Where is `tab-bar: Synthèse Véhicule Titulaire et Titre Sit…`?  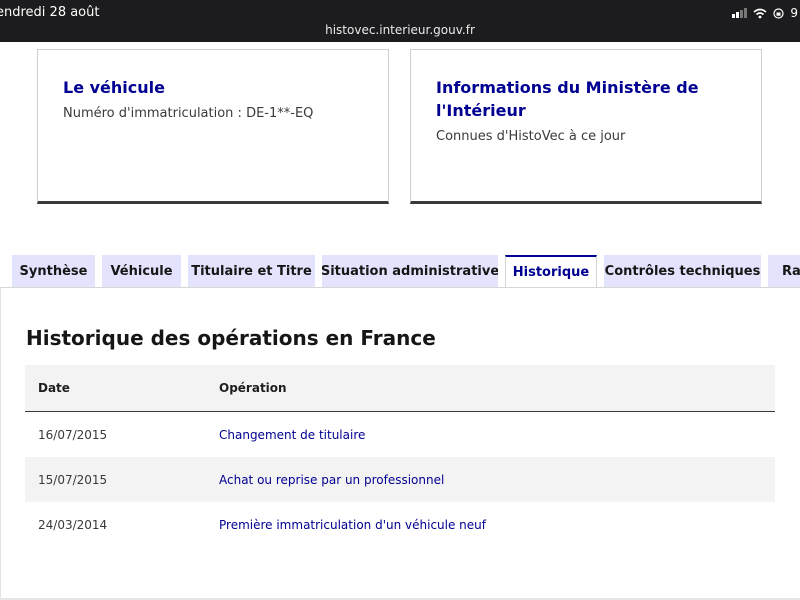 tab-bar: Synthèse Véhicule Titulaire et Titre Sit… is located at coordinates (400, 271).